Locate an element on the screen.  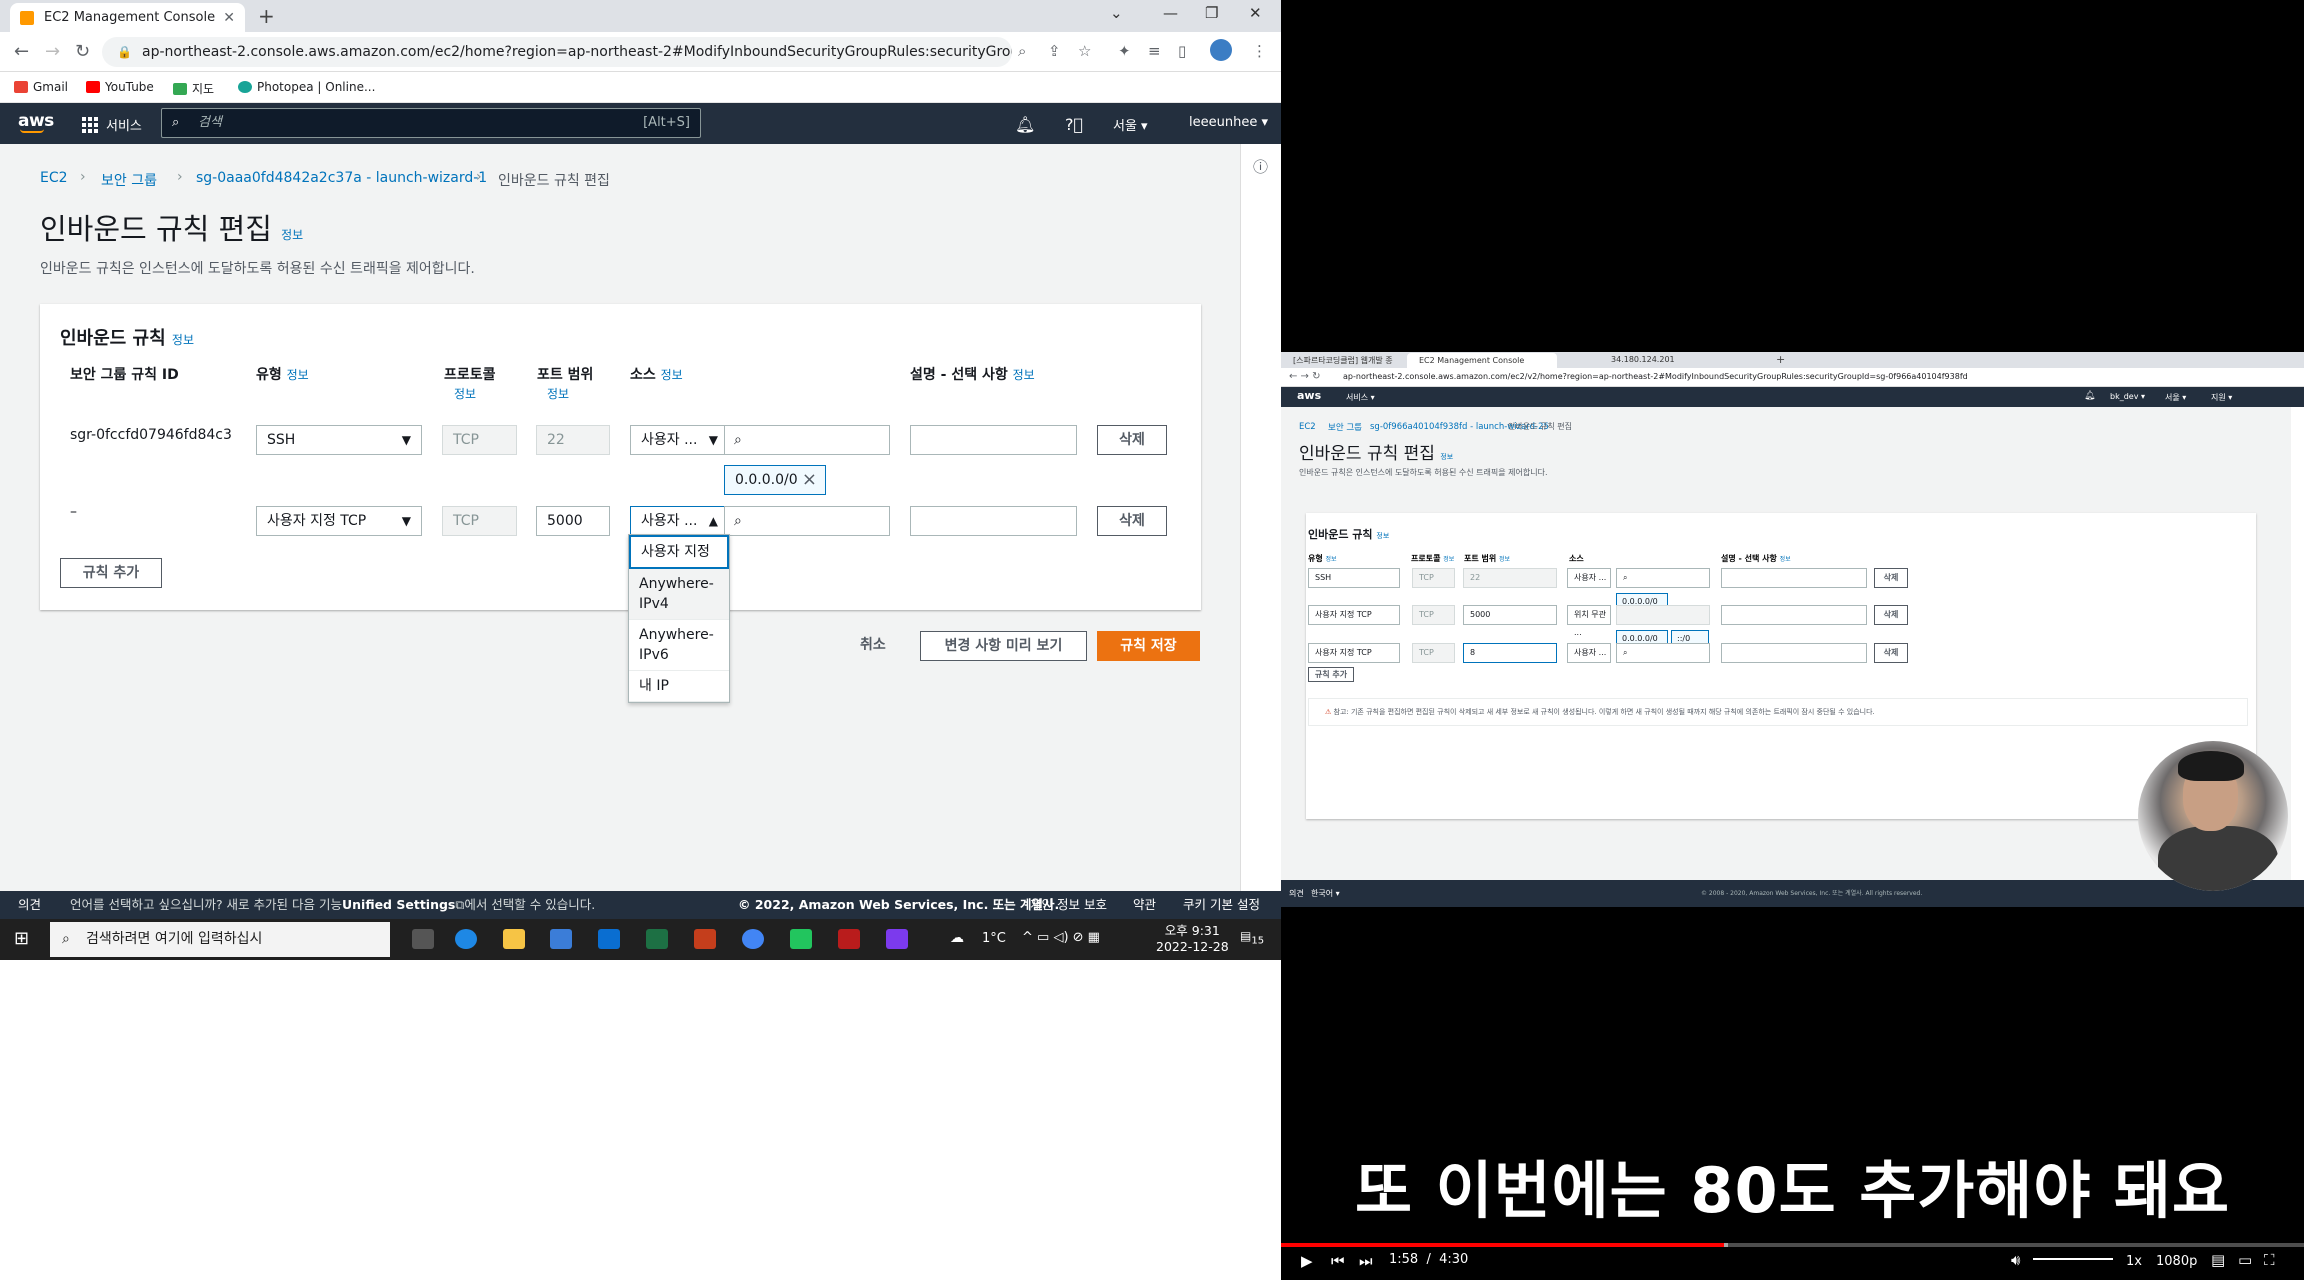
zoom-icon: ⌕ is located at coordinates (1022, 51).